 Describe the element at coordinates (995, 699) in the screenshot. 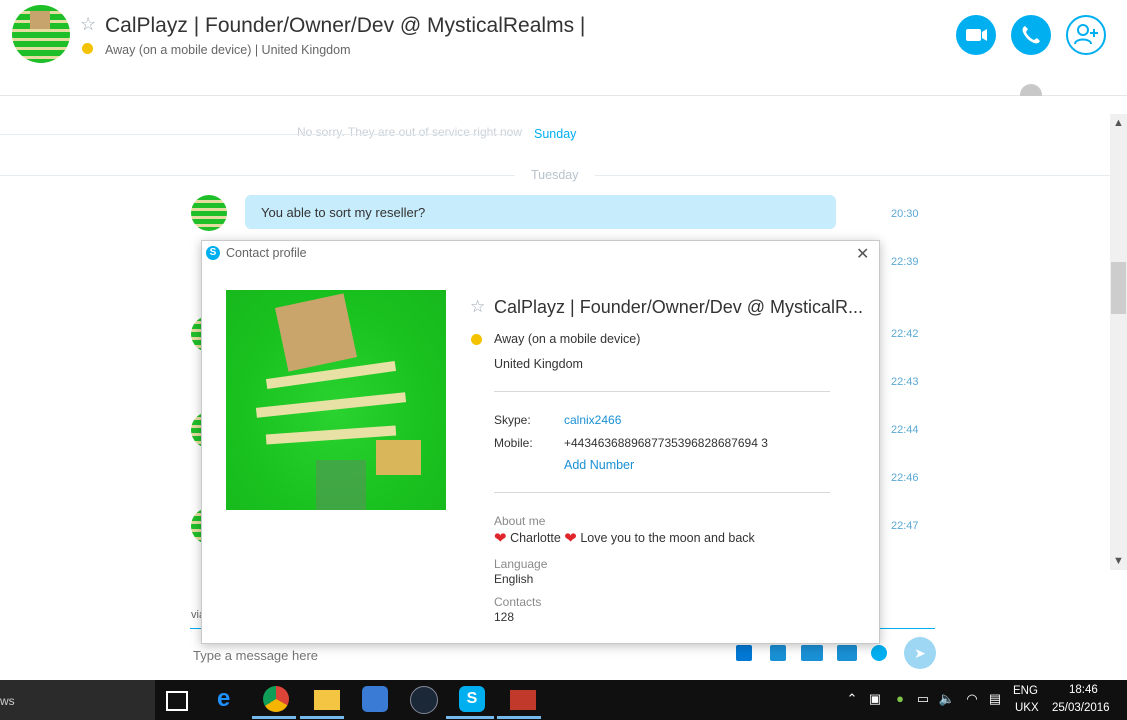

I see `notification-icon: ▤` at that location.